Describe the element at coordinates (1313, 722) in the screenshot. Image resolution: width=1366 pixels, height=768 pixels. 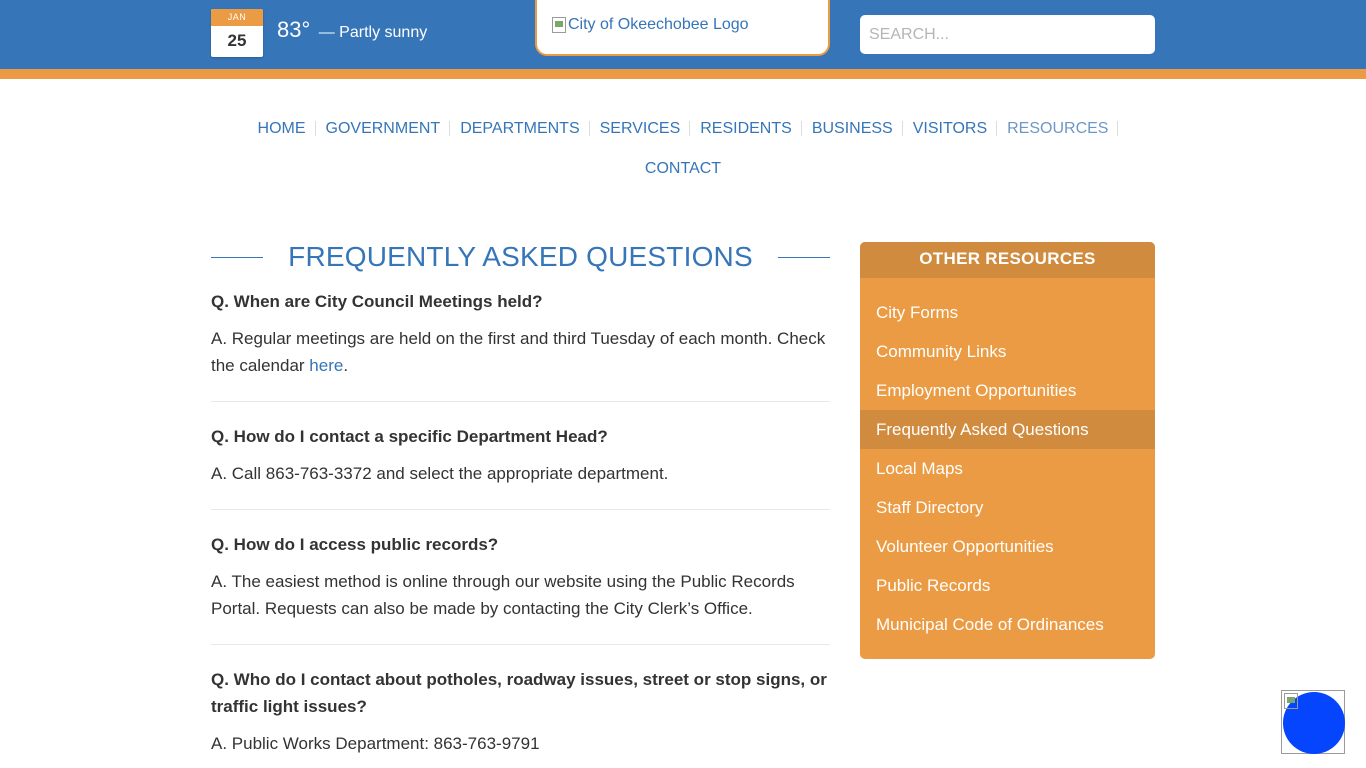
I see `accessibility-widget-button` at that location.